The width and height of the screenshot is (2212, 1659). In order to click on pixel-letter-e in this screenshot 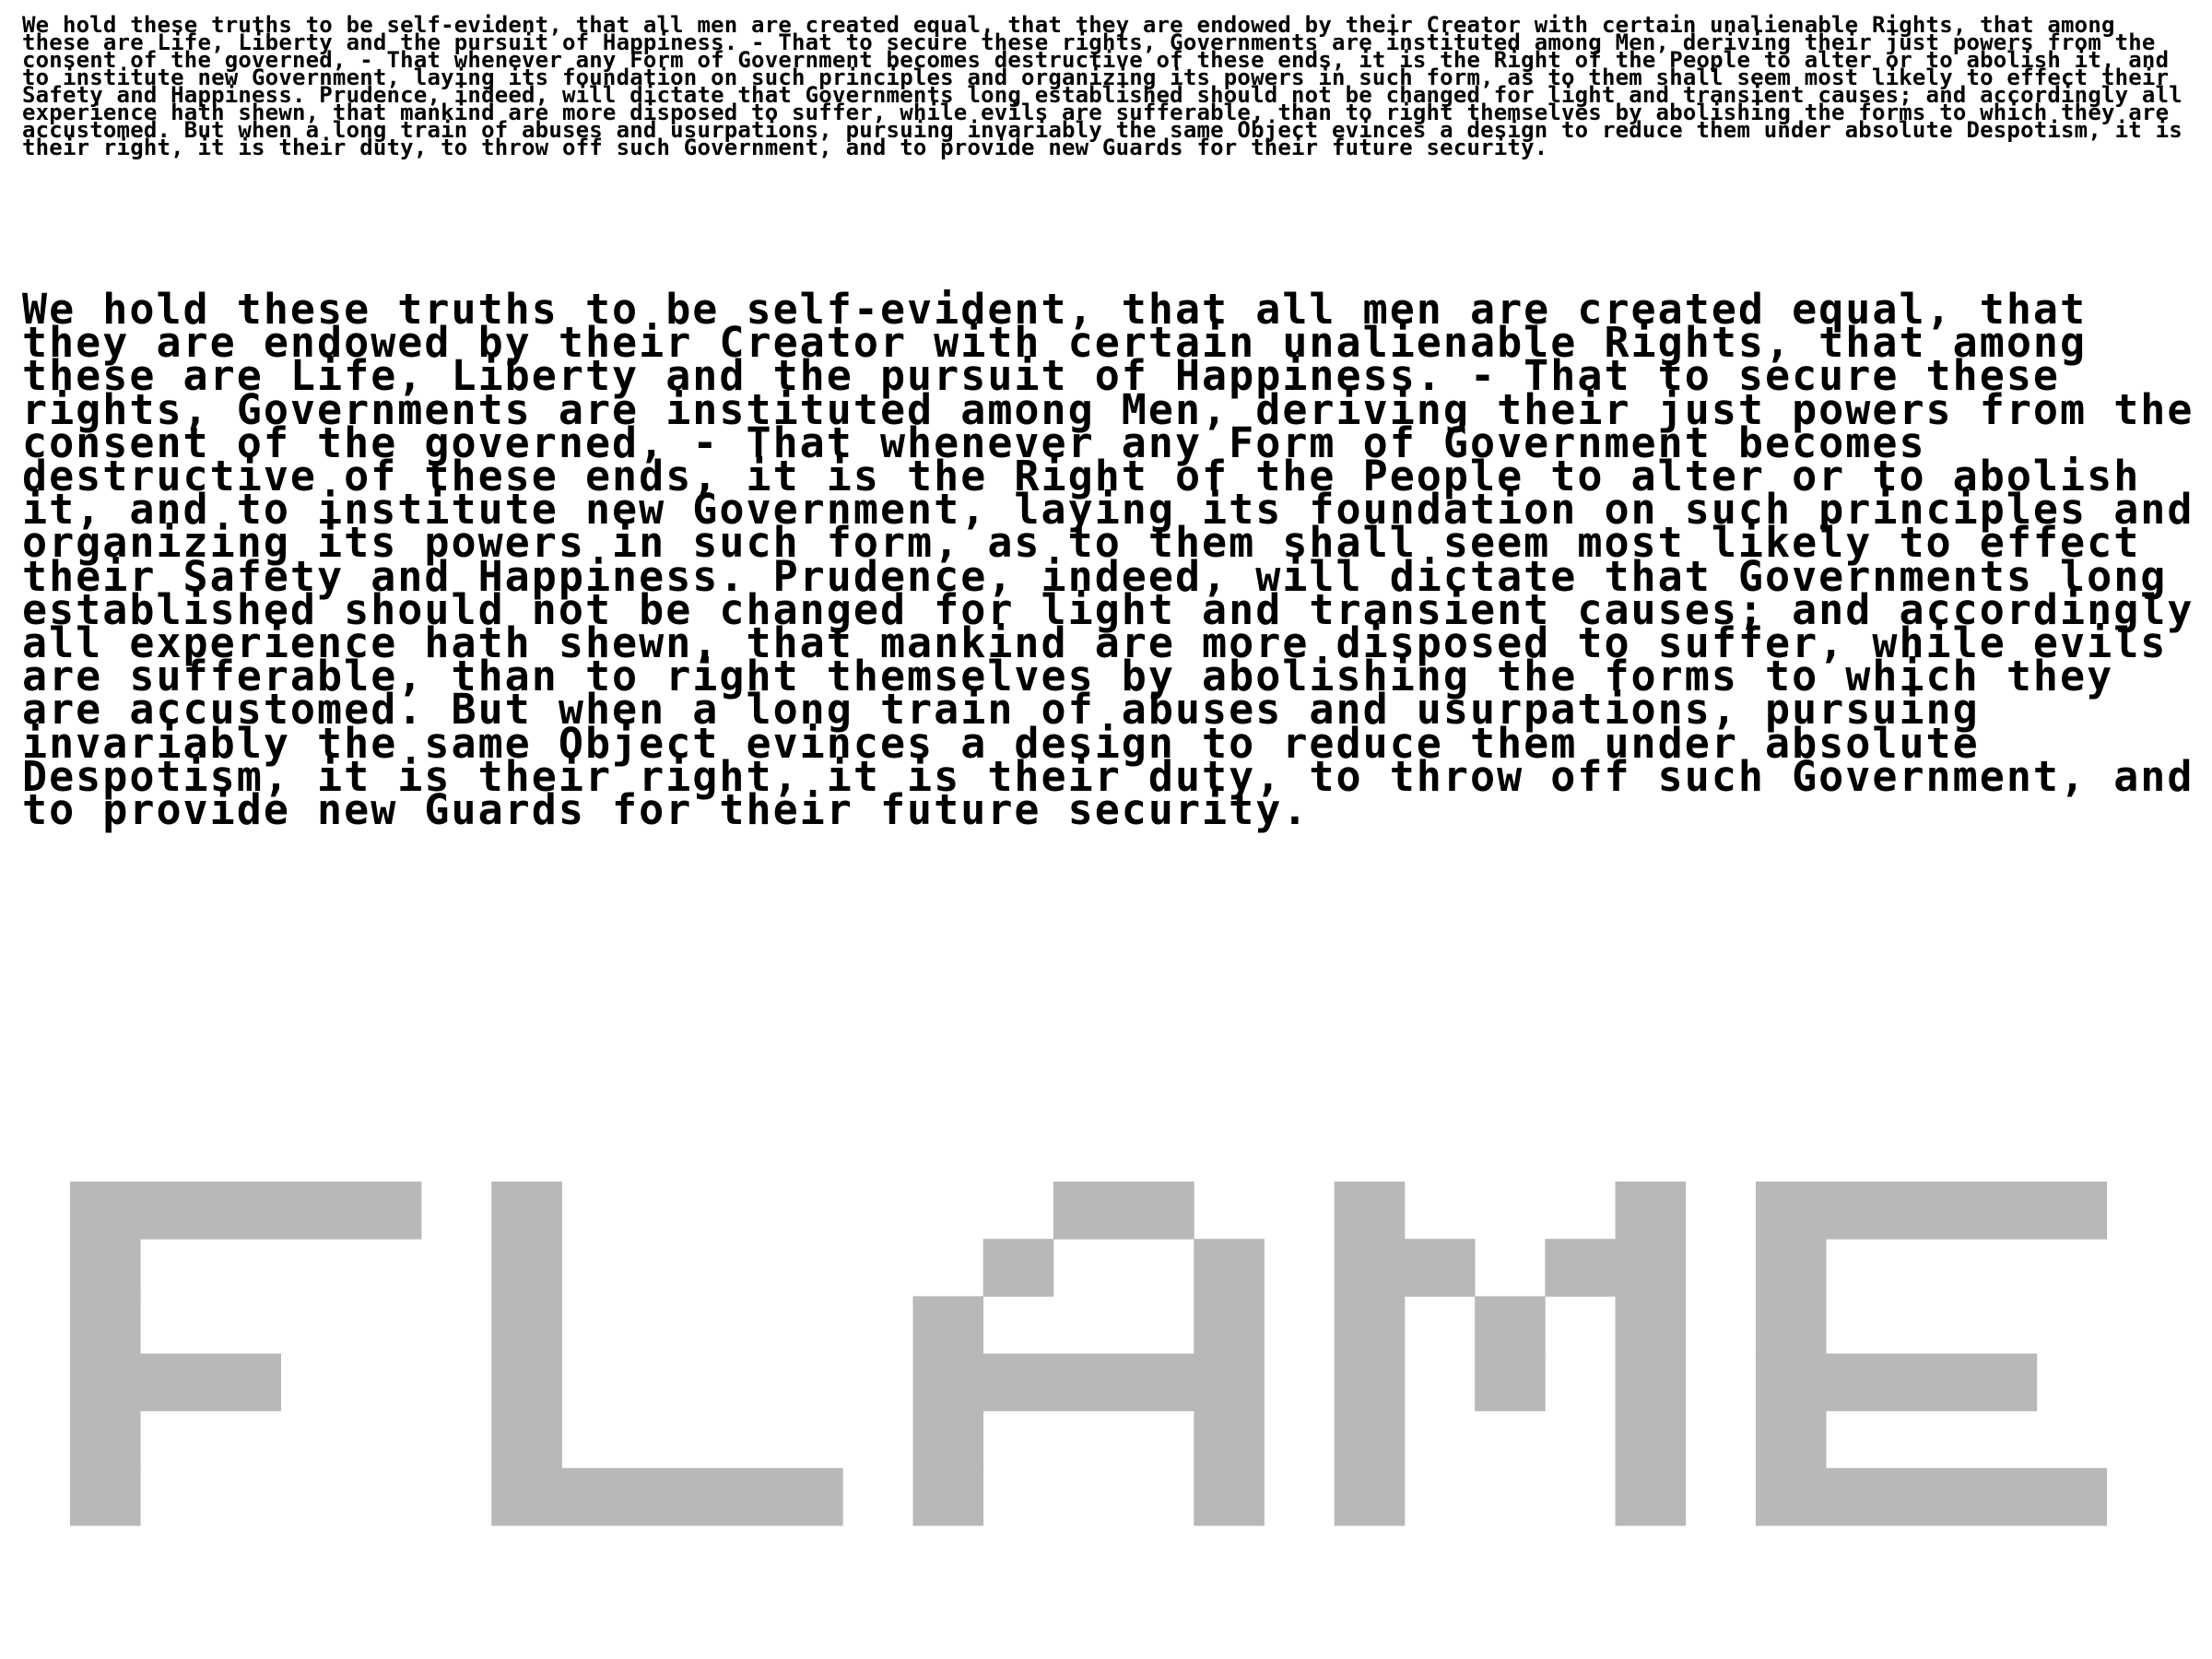, I will do `click(1931, 1354)`.